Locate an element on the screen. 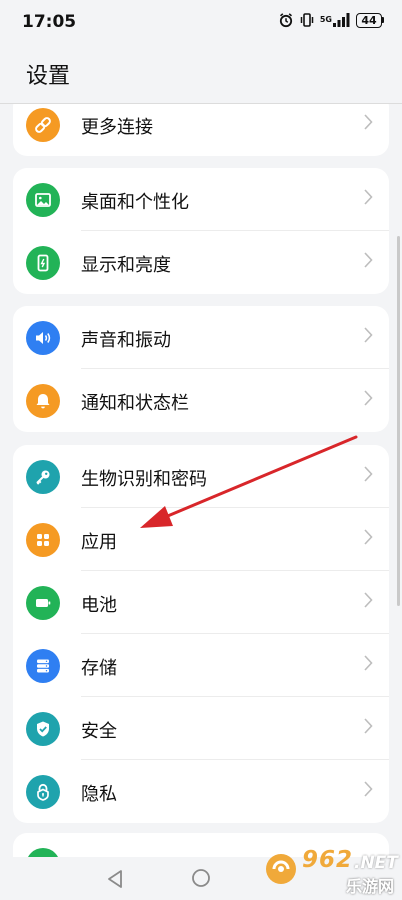 The height and width of the screenshot is (900, 402). settings-group-connections: 更多连接 is located at coordinates (201, 130).